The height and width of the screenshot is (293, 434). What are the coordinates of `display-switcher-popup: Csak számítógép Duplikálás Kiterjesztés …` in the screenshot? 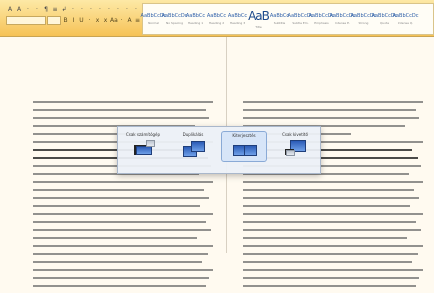 It's located at (219, 150).